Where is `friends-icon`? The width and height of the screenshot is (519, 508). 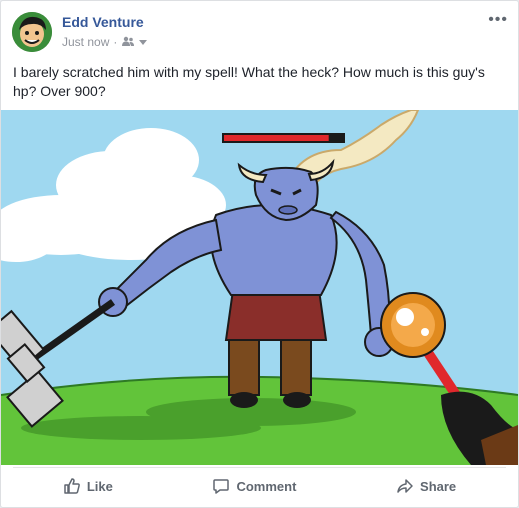
friends-icon is located at coordinates (128, 42).